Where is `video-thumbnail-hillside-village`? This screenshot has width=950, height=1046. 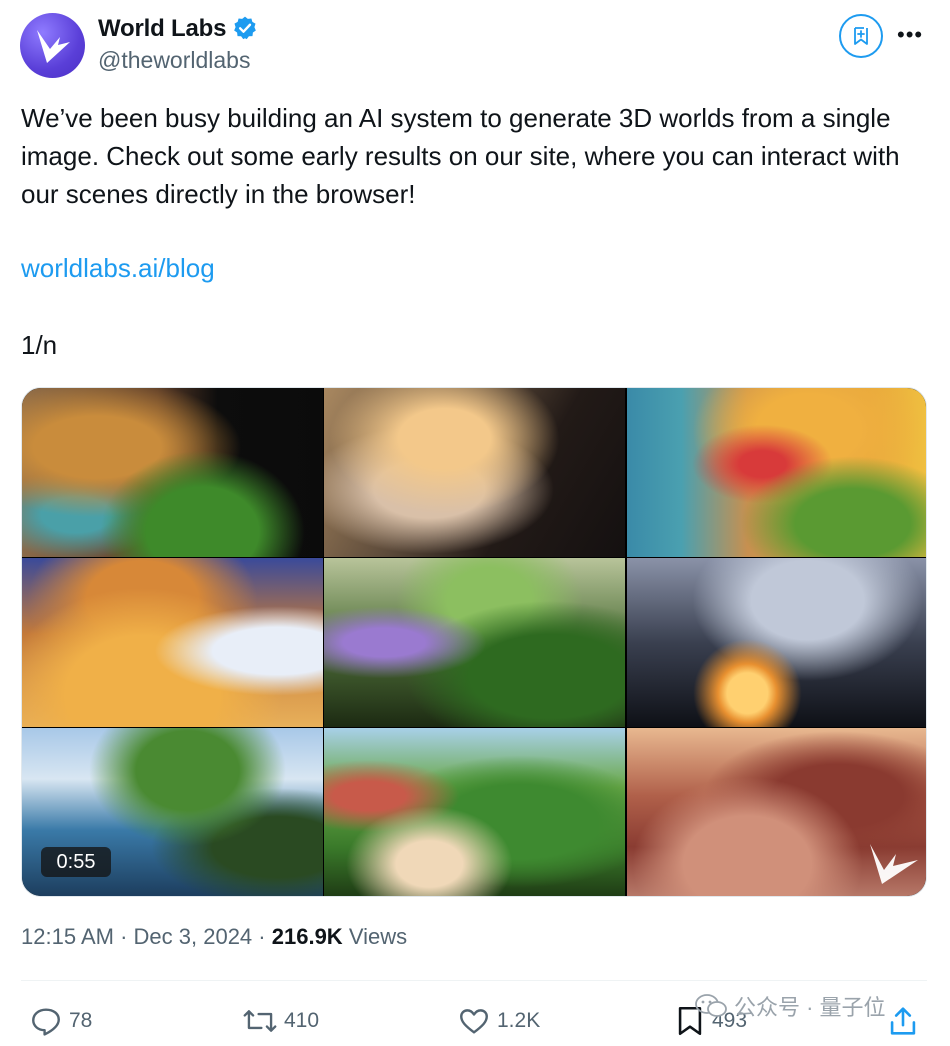 video-thumbnail-hillside-village is located at coordinates (474, 812).